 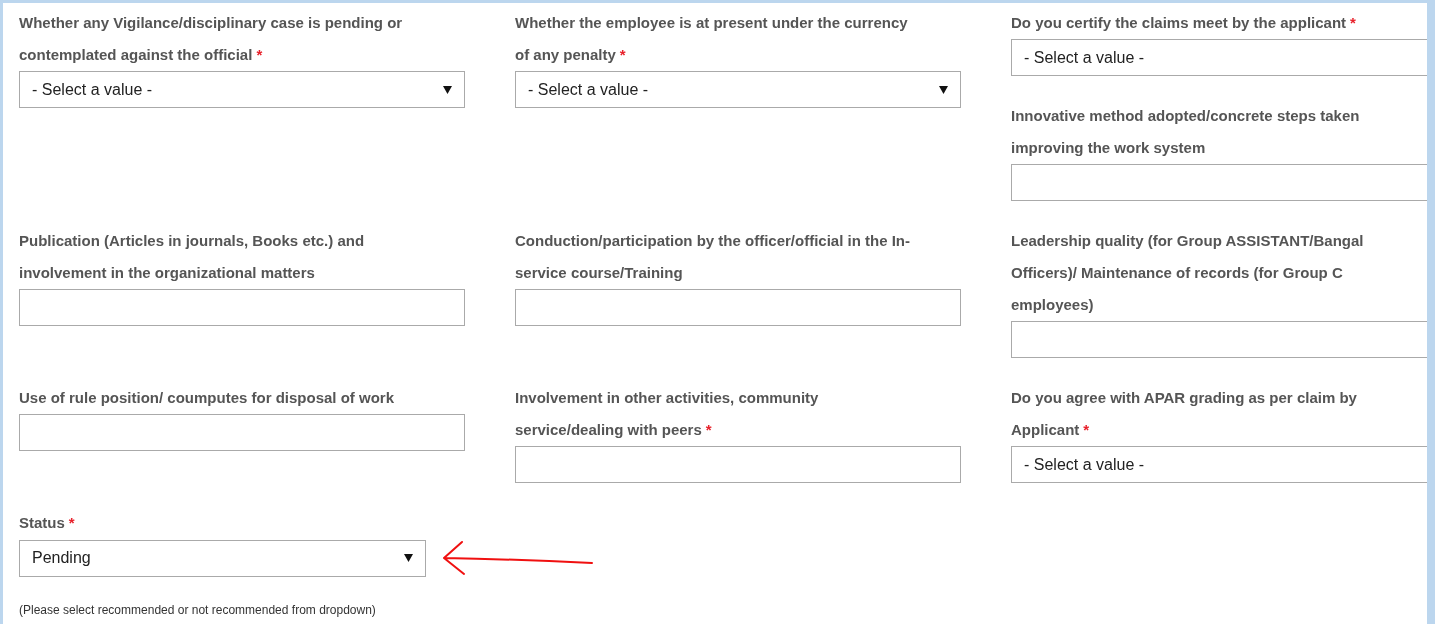 I want to click on select-field: Pending, so click(x=222, y=558).